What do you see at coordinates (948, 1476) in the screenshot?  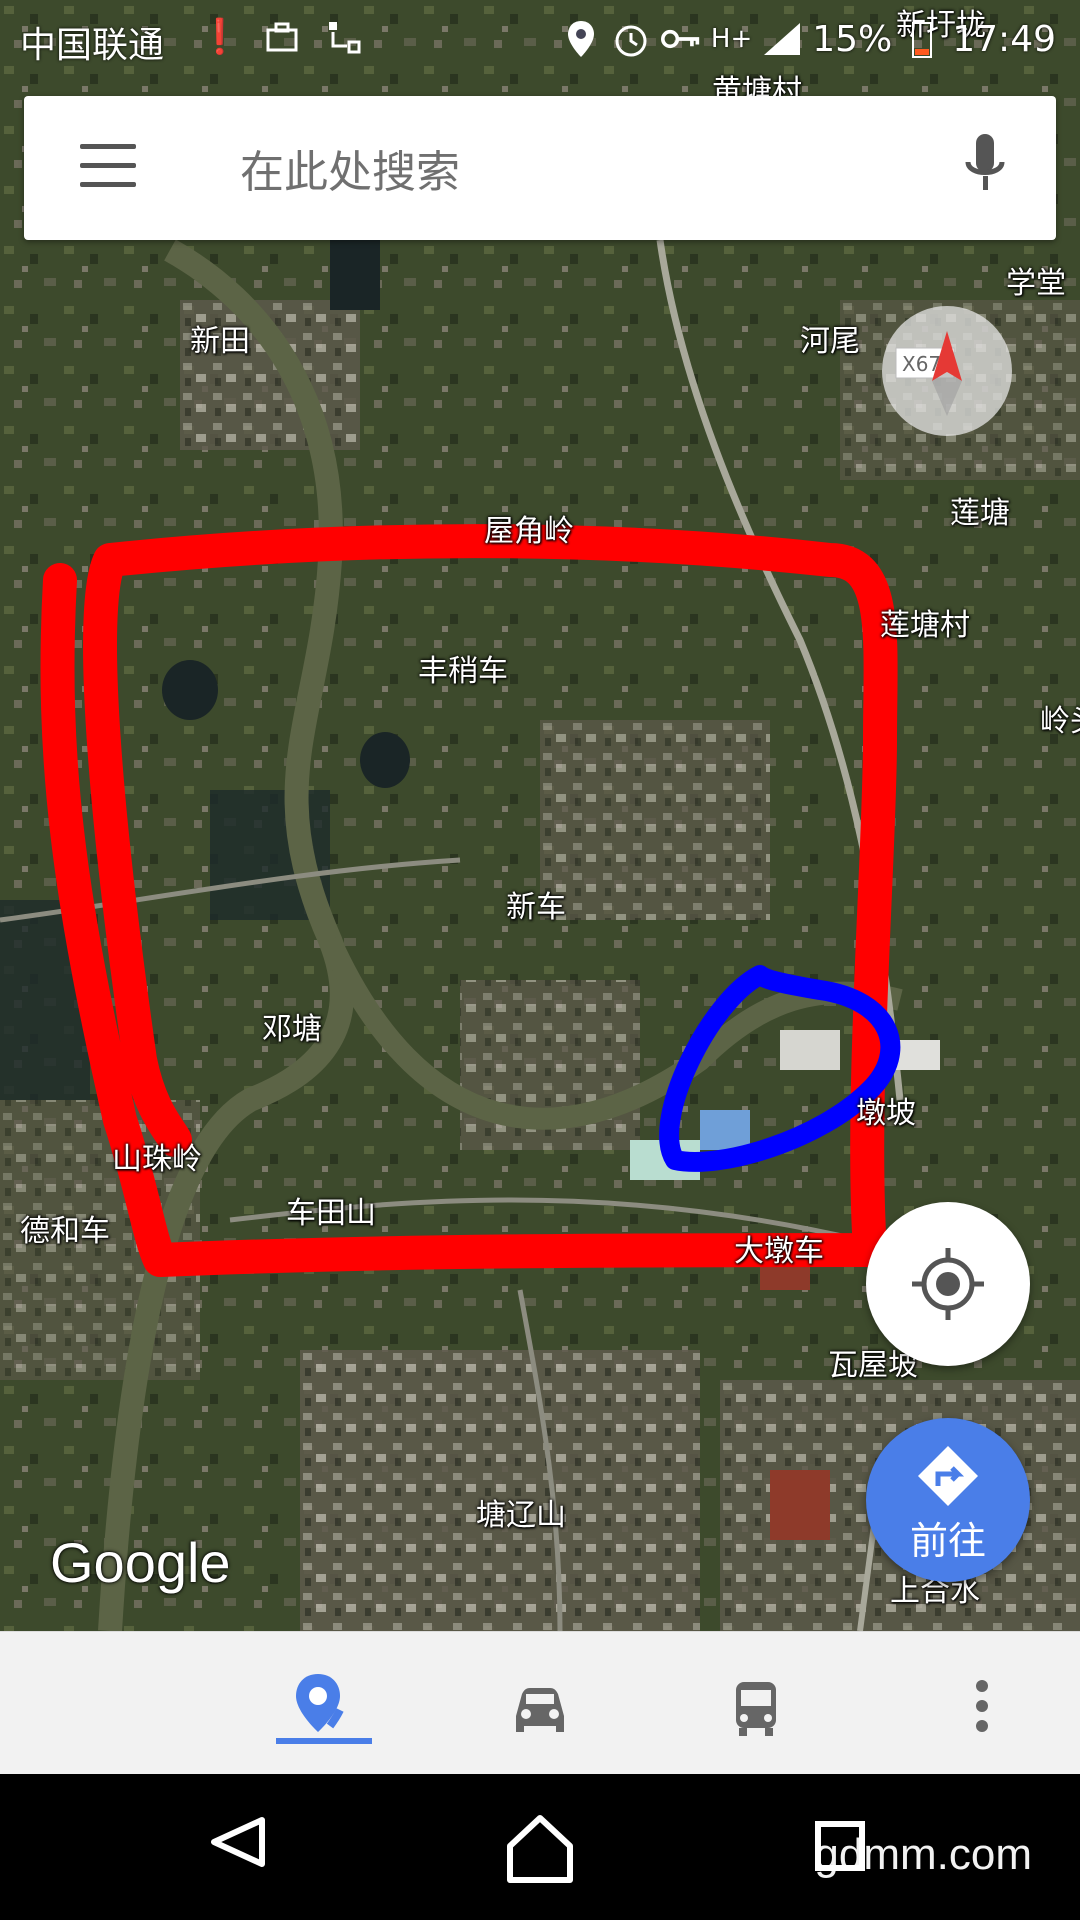 I see `directions-icon` at bounding box center [948, 1476].